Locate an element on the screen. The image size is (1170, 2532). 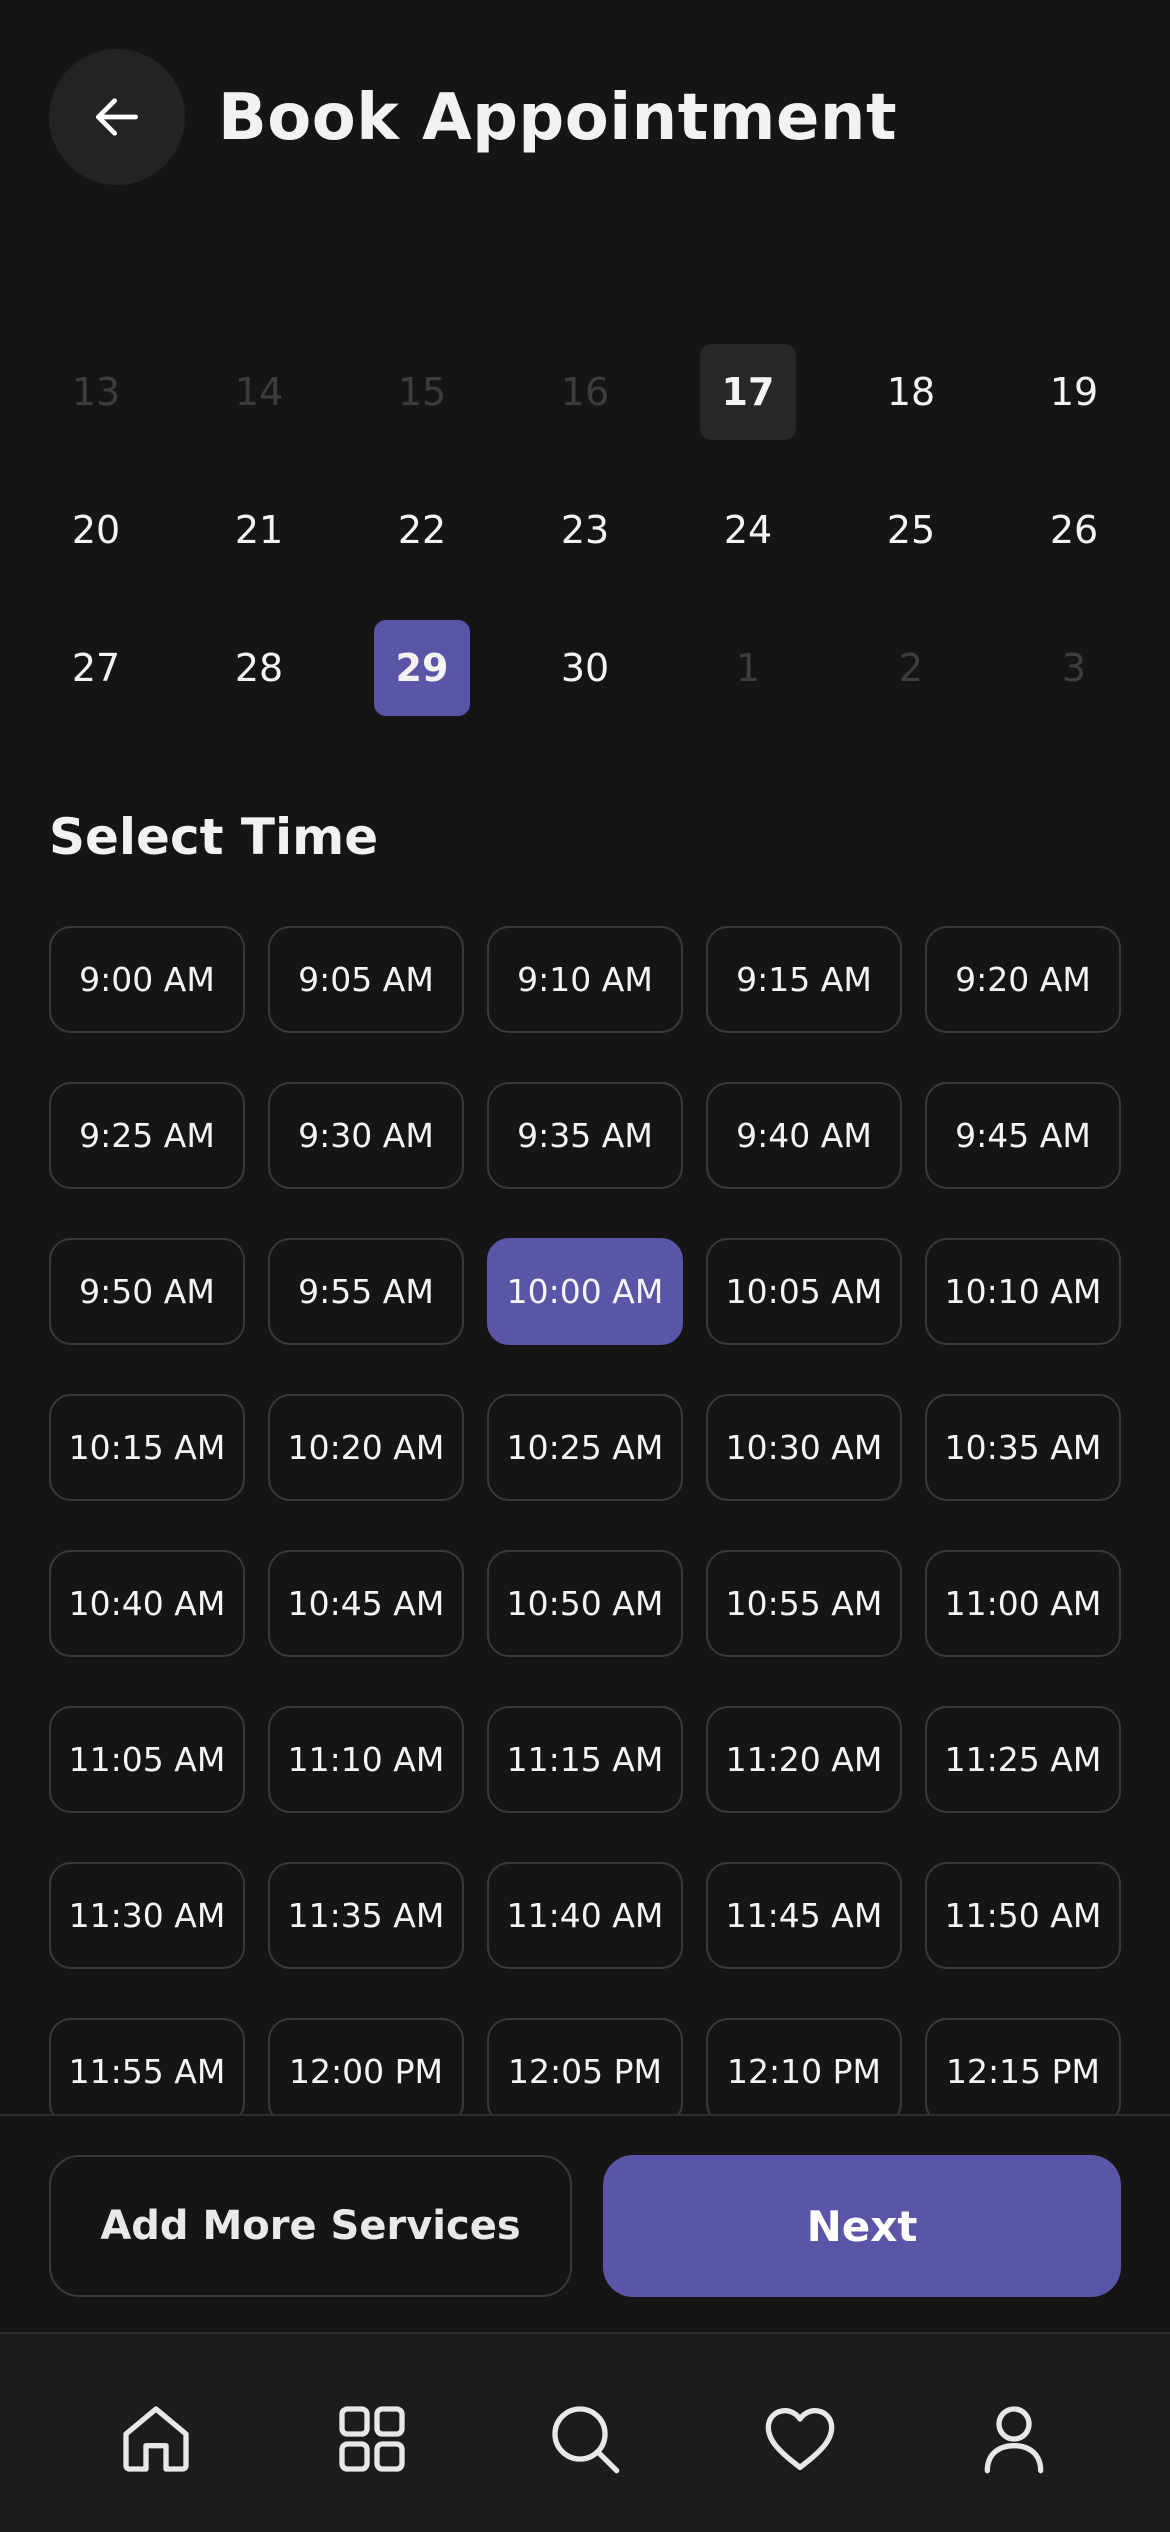
time-slot: 9:50 AM is located at coordinates (147, 1291).